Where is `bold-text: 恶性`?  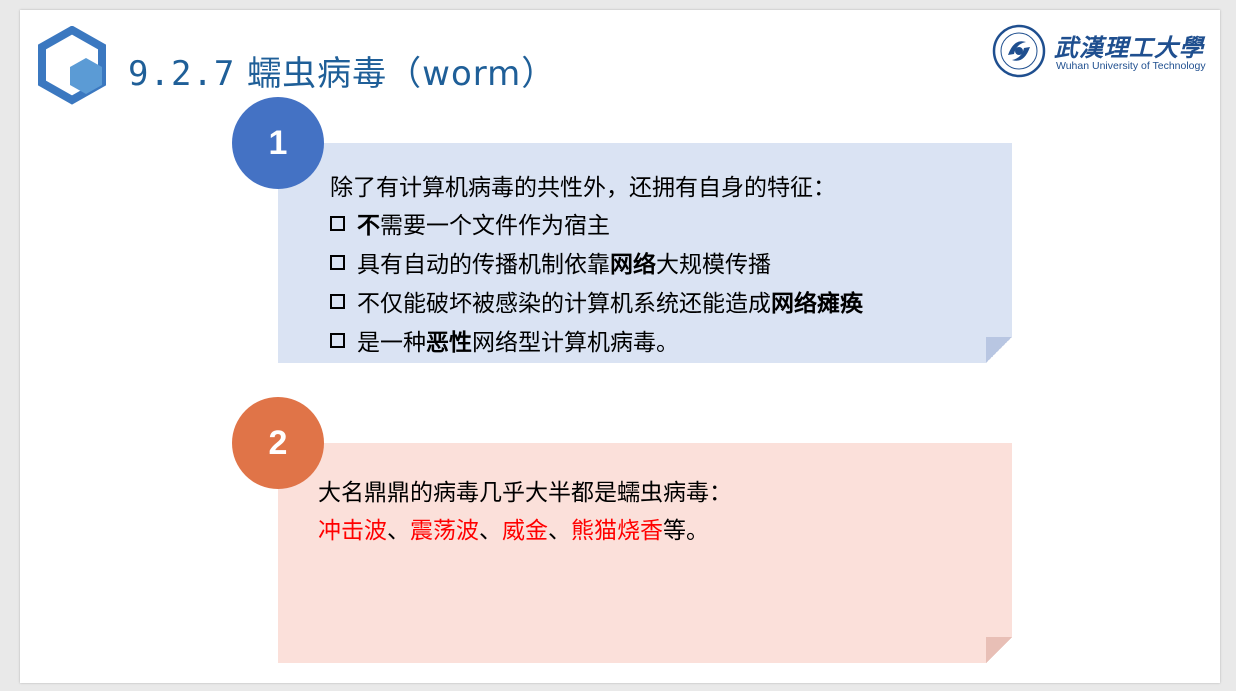
bold-text: 恶性 is located at coordinates (449, 343).